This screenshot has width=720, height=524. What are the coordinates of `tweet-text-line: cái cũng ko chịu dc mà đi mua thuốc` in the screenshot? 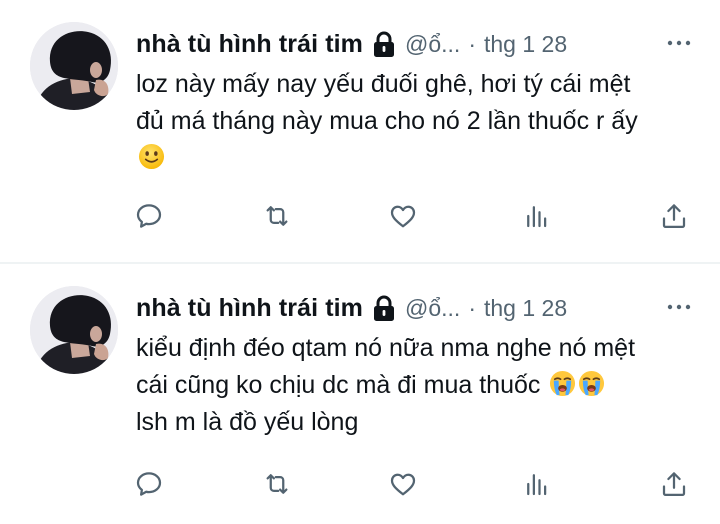 It's located at (421, 385).